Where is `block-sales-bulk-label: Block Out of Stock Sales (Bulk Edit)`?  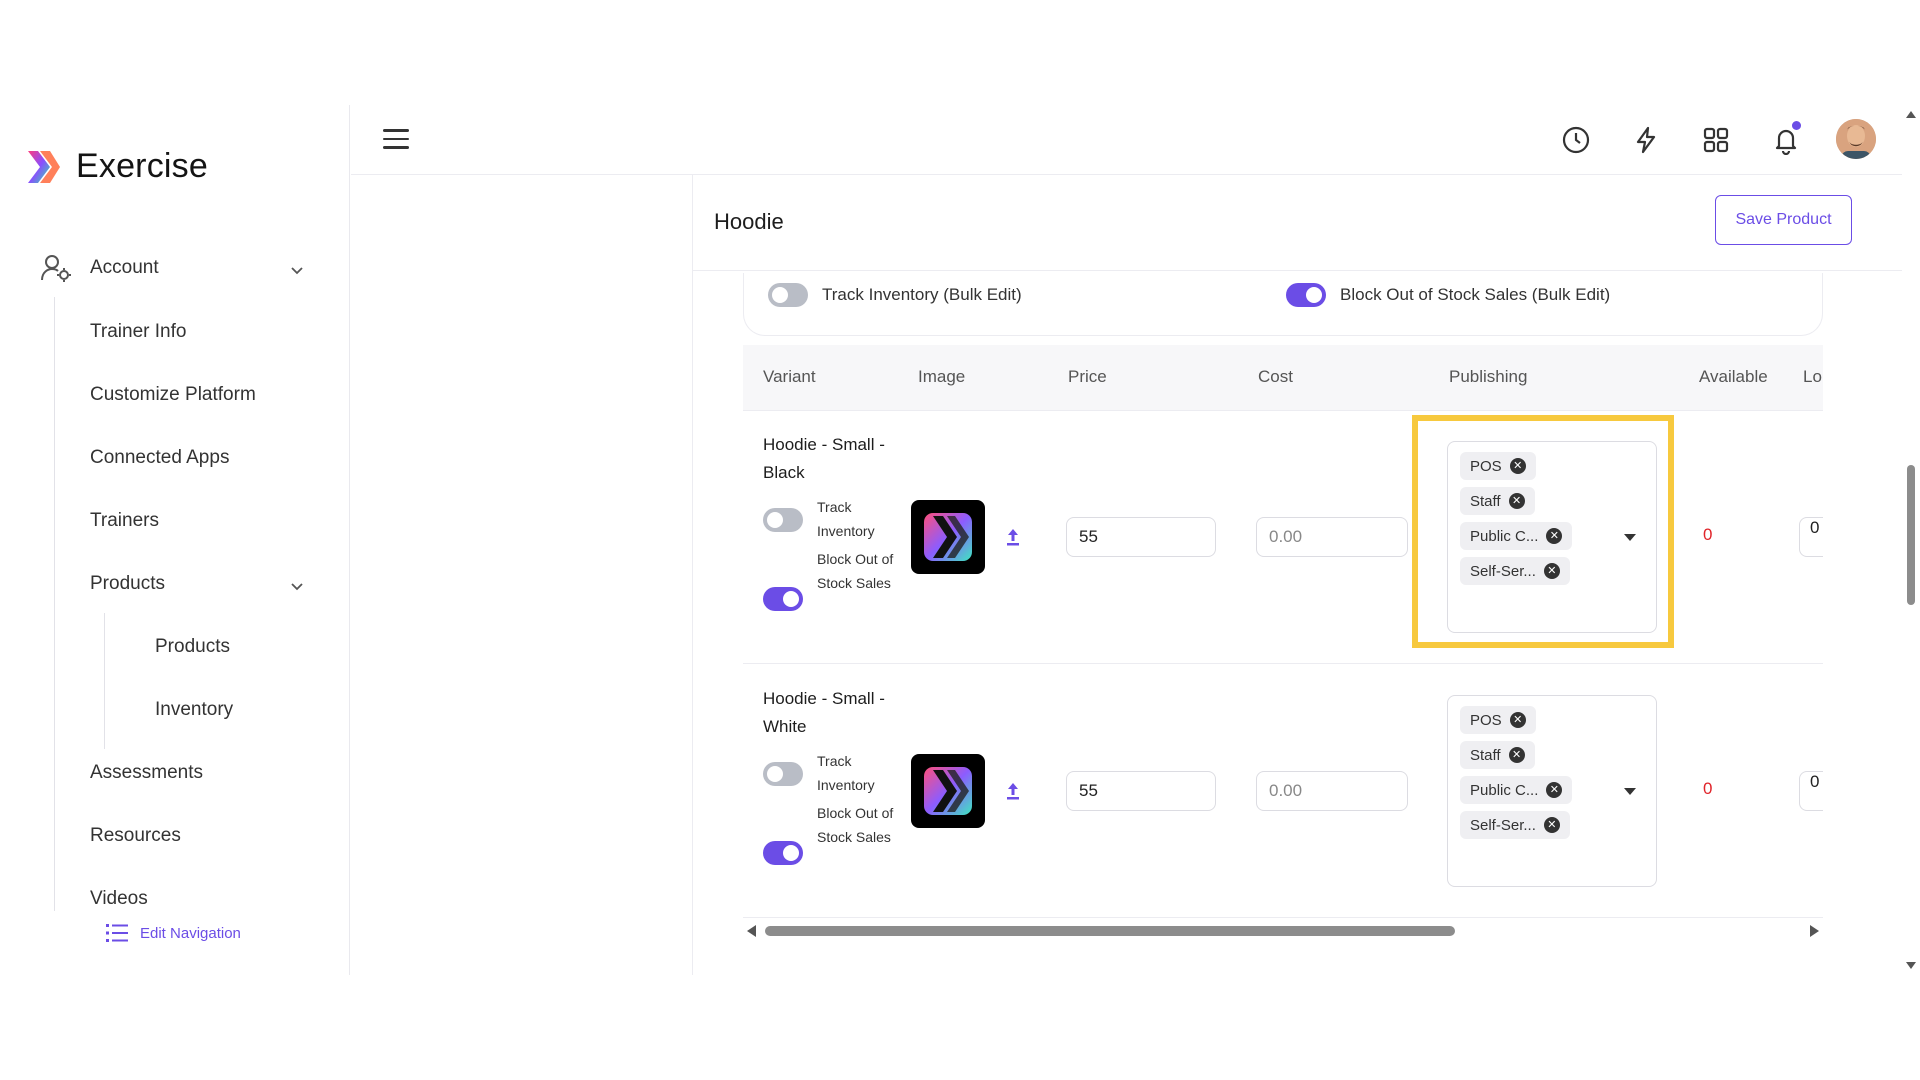 block-sales-bulk-label: Block Out of Stock Sales (Bulk Edit) is located at coordinates (1475, 294).